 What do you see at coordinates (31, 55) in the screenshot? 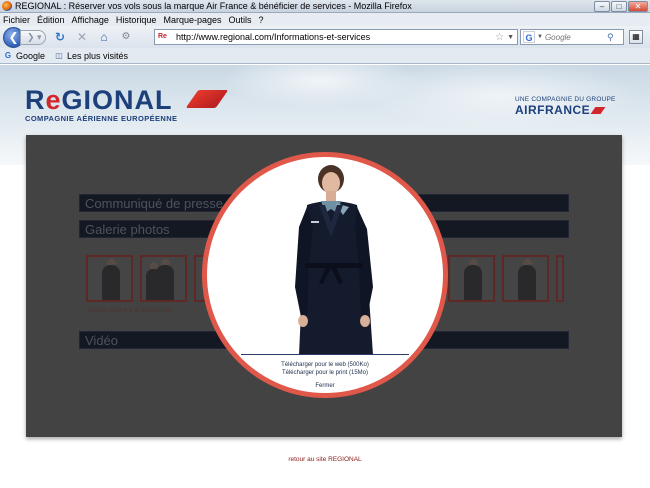
I see `bookmark-label: Google` at bounding box center [31, 55].